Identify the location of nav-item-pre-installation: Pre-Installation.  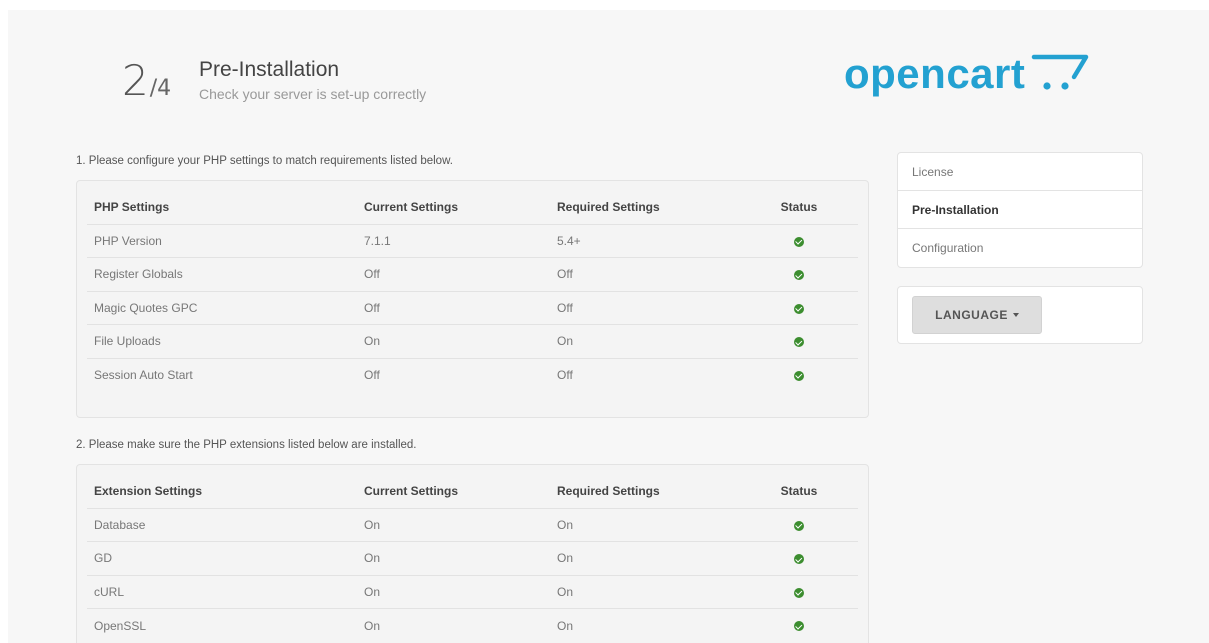
(1020, 210).